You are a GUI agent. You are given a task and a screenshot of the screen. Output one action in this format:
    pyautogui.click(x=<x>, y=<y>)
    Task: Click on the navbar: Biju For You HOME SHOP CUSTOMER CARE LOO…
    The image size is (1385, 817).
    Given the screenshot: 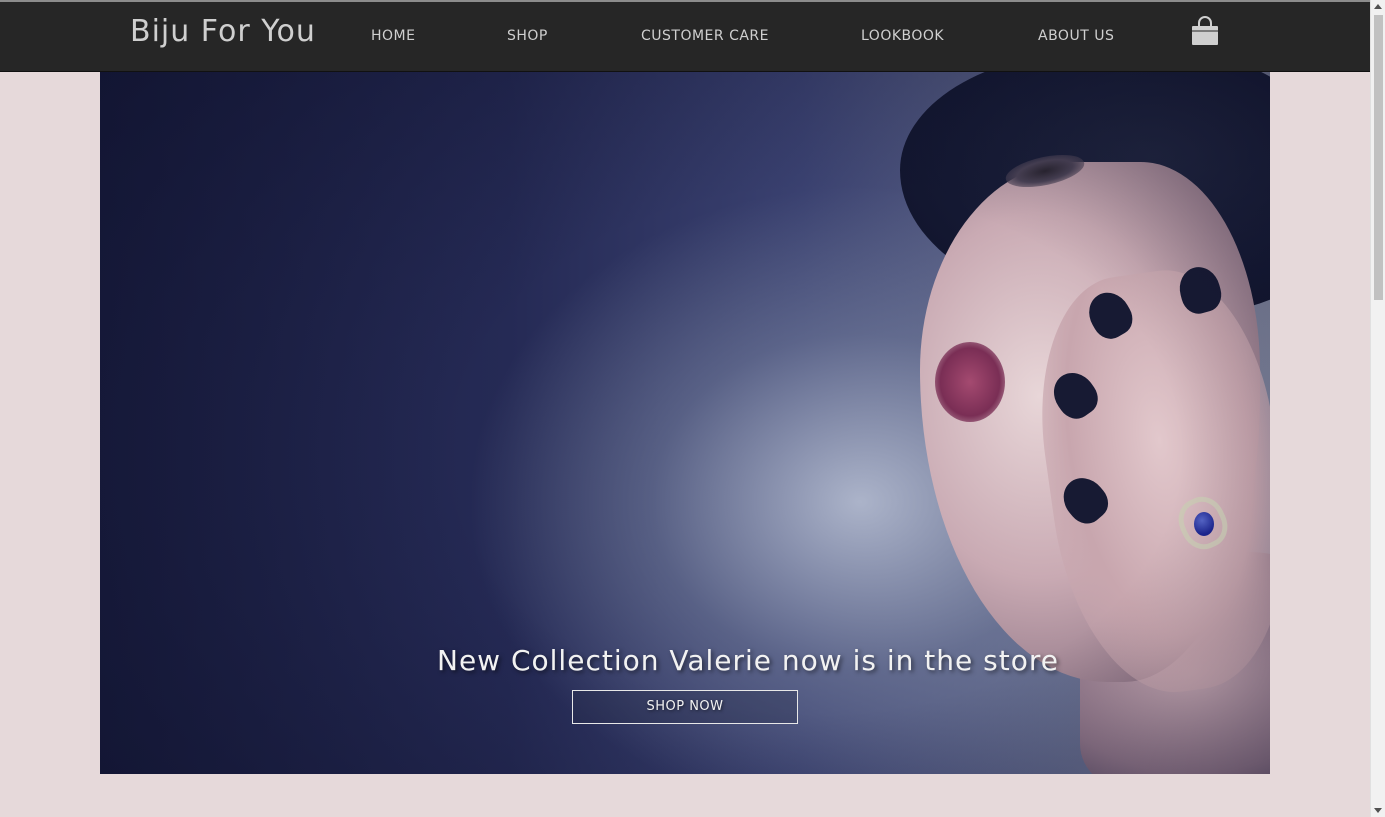 What is the action you would take?
    pyautogui.click(x=685, y=37)
    